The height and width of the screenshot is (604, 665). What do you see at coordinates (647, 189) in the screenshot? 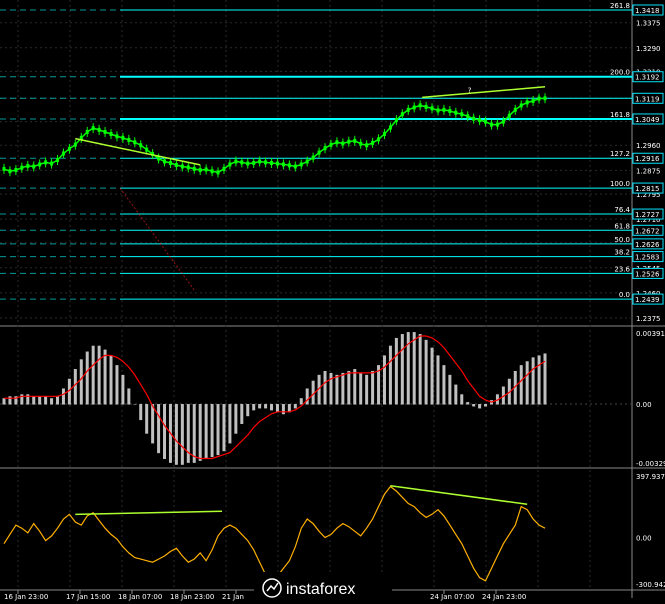
I see `price-level-value: 1.2815` at bounding box center [647, 189].